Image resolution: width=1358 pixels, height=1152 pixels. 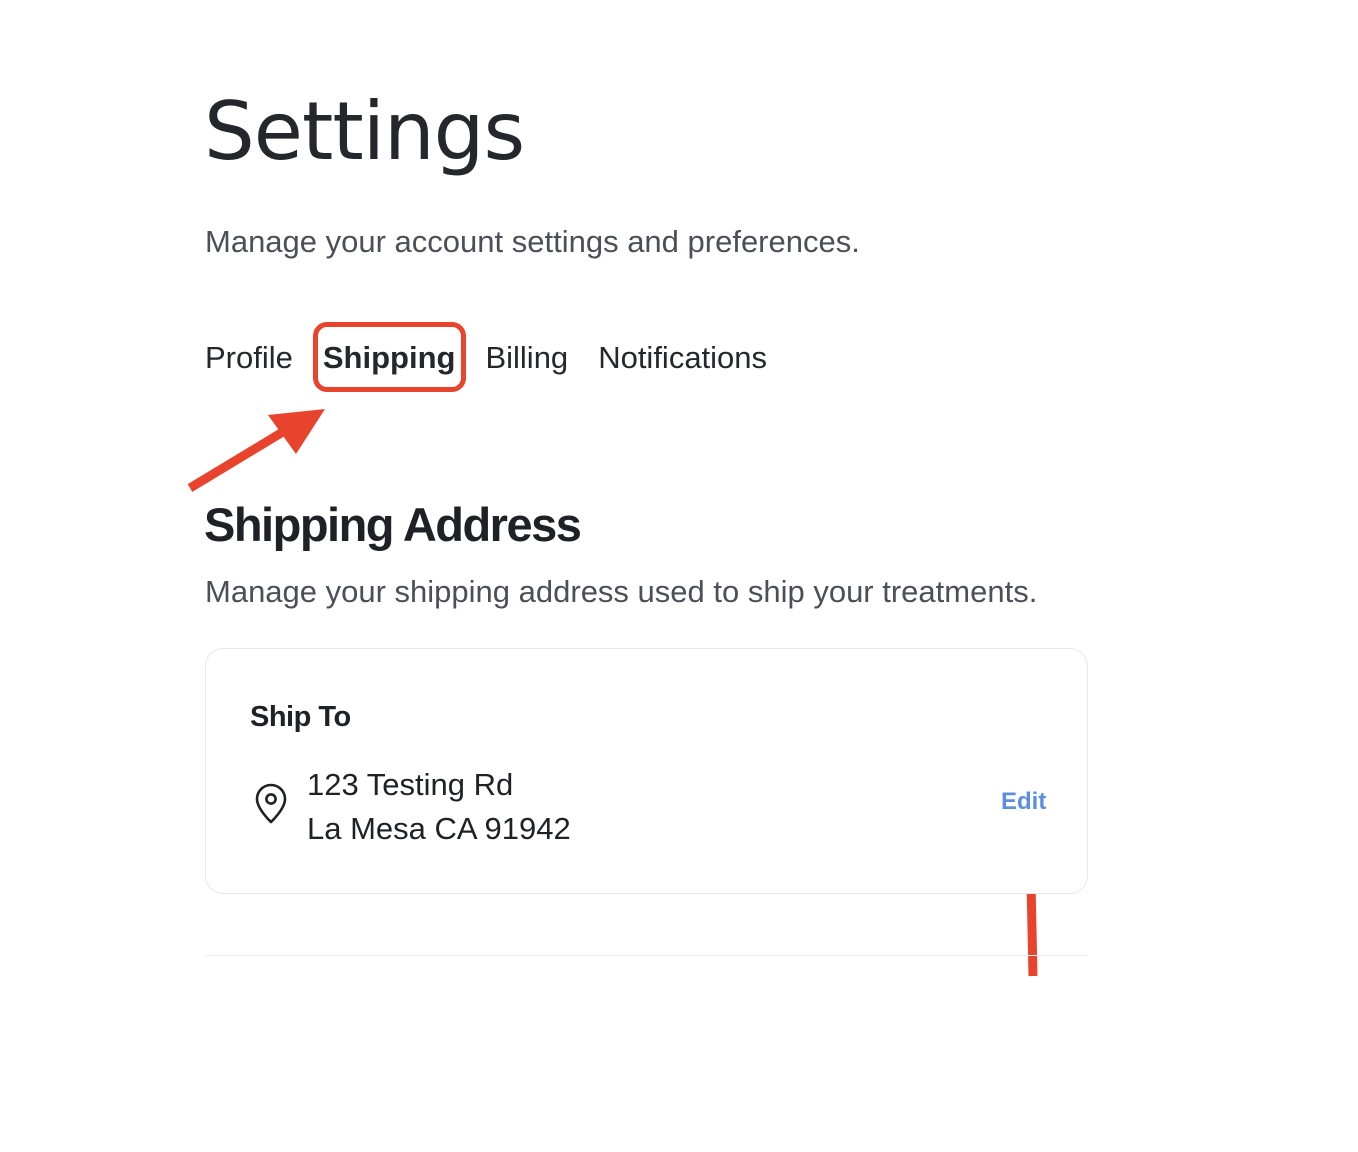 What do you see at coordinates (410, 784) in the screenshot?
I see `address-line-1: 123 Testing Rd` at bounding box center [410, 784].